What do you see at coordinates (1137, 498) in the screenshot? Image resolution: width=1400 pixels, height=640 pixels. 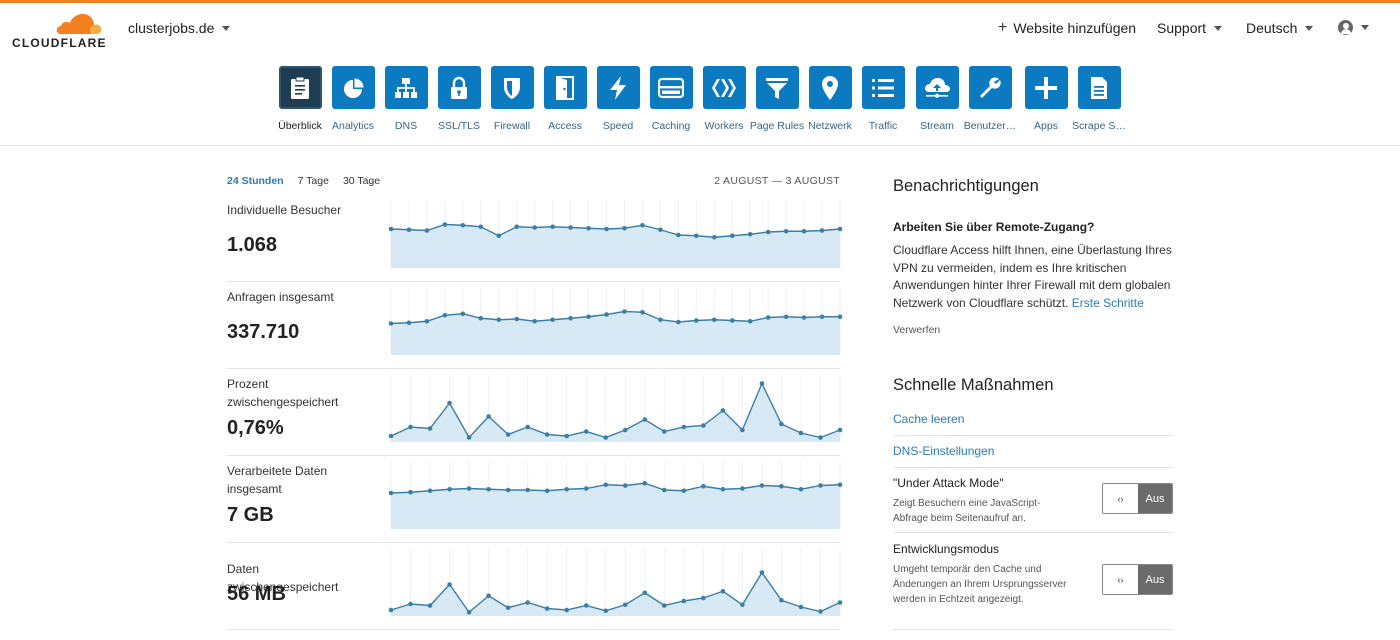 I see `under-attack-toggle: ‹› Aus` at bounding box center [1137, 498].